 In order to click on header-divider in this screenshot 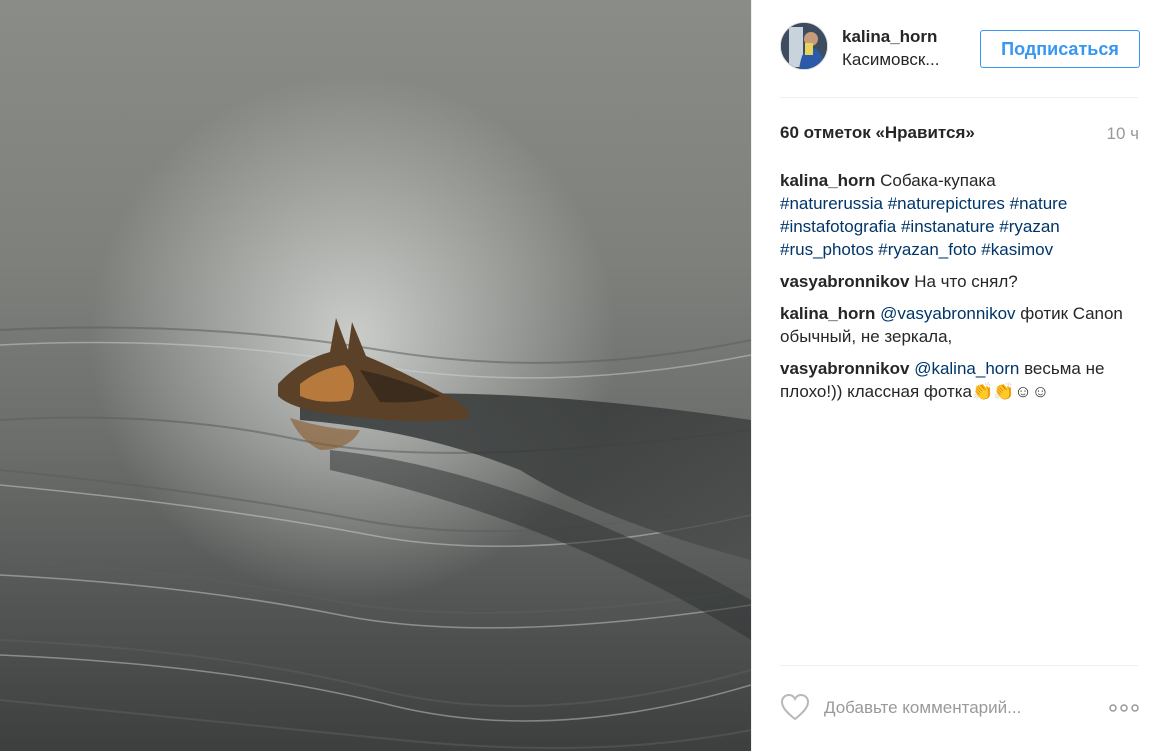, I will do `click(959, 97)`.